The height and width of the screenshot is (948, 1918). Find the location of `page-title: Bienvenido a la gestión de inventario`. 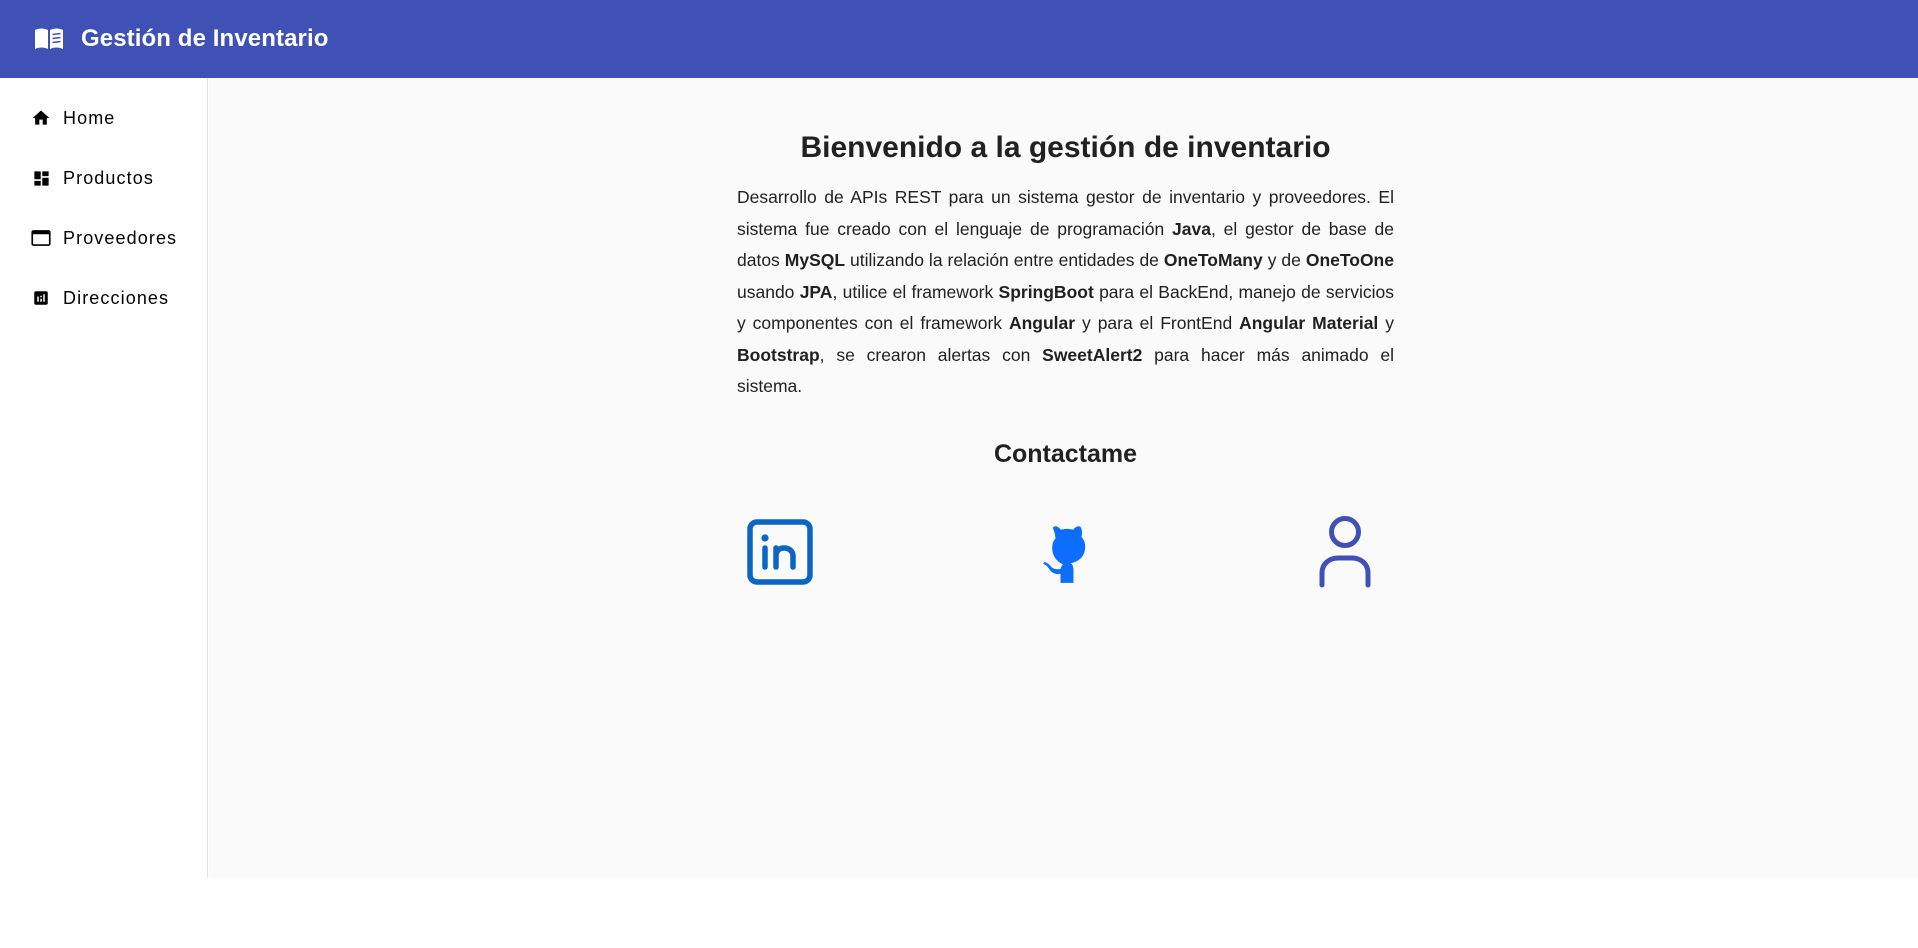

page-title: Bienvenido a la gestión de inventario is located at coordinates (1065, 147).